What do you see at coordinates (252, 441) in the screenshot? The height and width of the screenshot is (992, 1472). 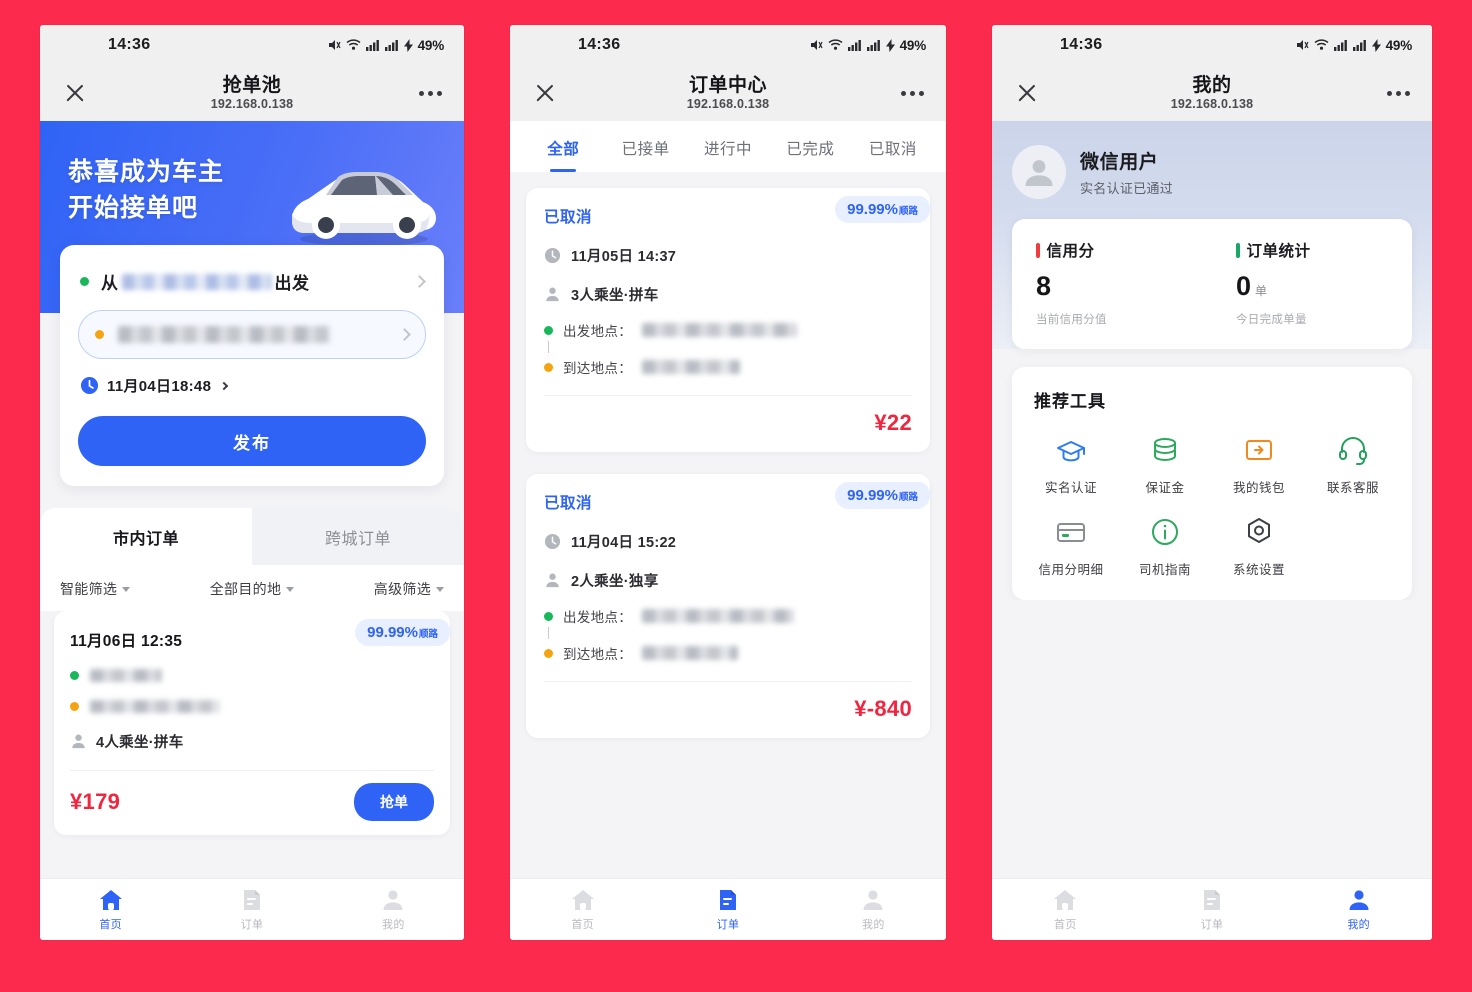 I see `publish-button: 发布` at bounding box center [252, 441].